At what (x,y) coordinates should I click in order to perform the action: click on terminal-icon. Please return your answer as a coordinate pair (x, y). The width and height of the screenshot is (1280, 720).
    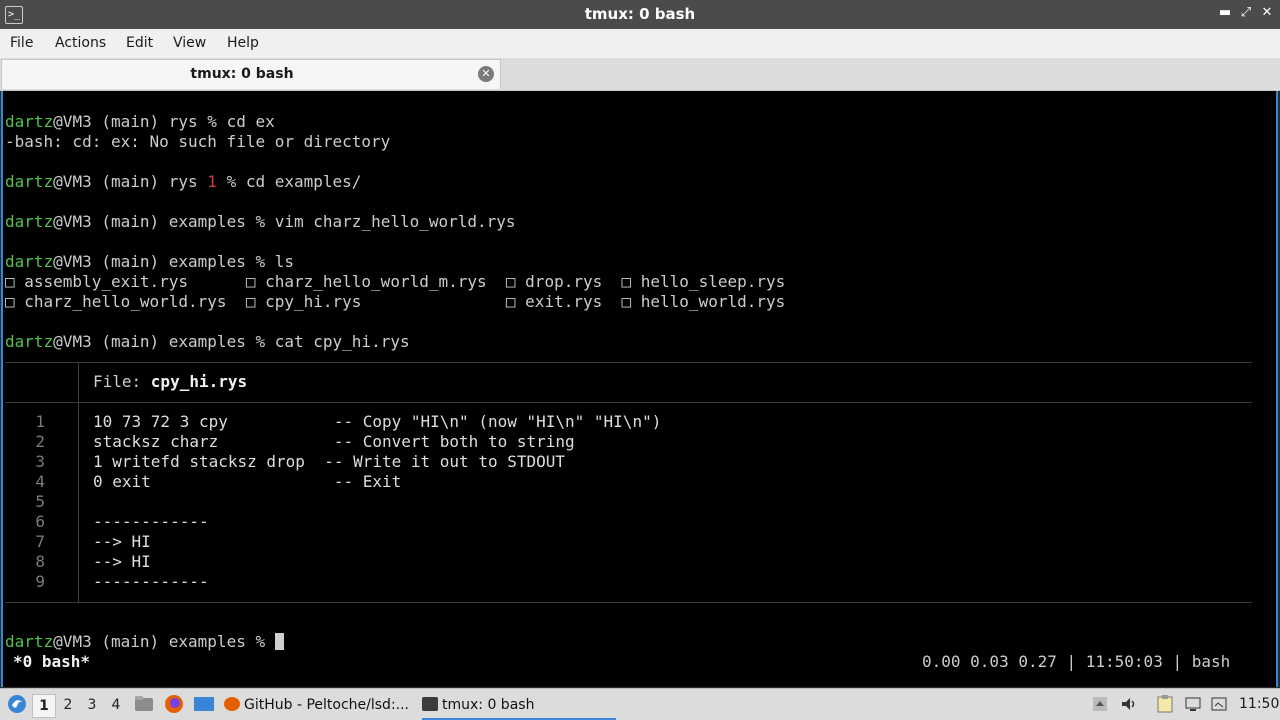
    Looking at the image, I should click on (430, 704).